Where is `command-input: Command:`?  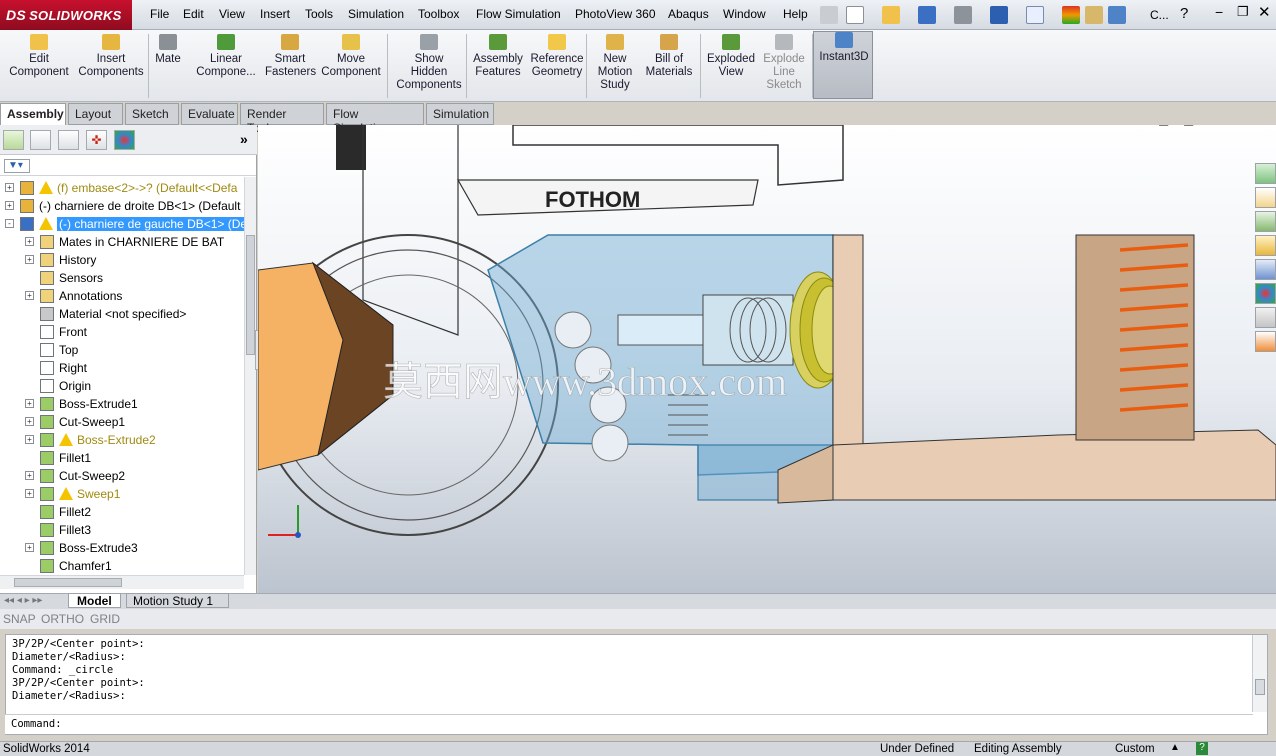 command-input: Command: is located at coordinates (629, 724).